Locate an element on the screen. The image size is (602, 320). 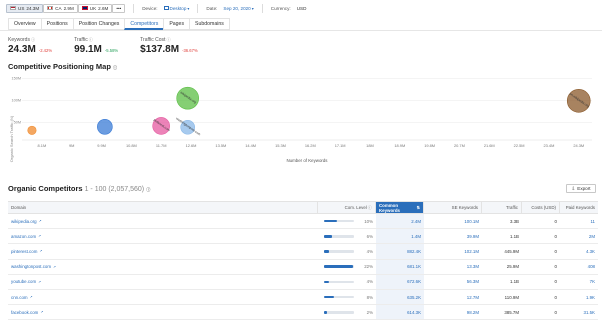
database-ca-button: CA 2.9M is located at coordinates (60, 8).